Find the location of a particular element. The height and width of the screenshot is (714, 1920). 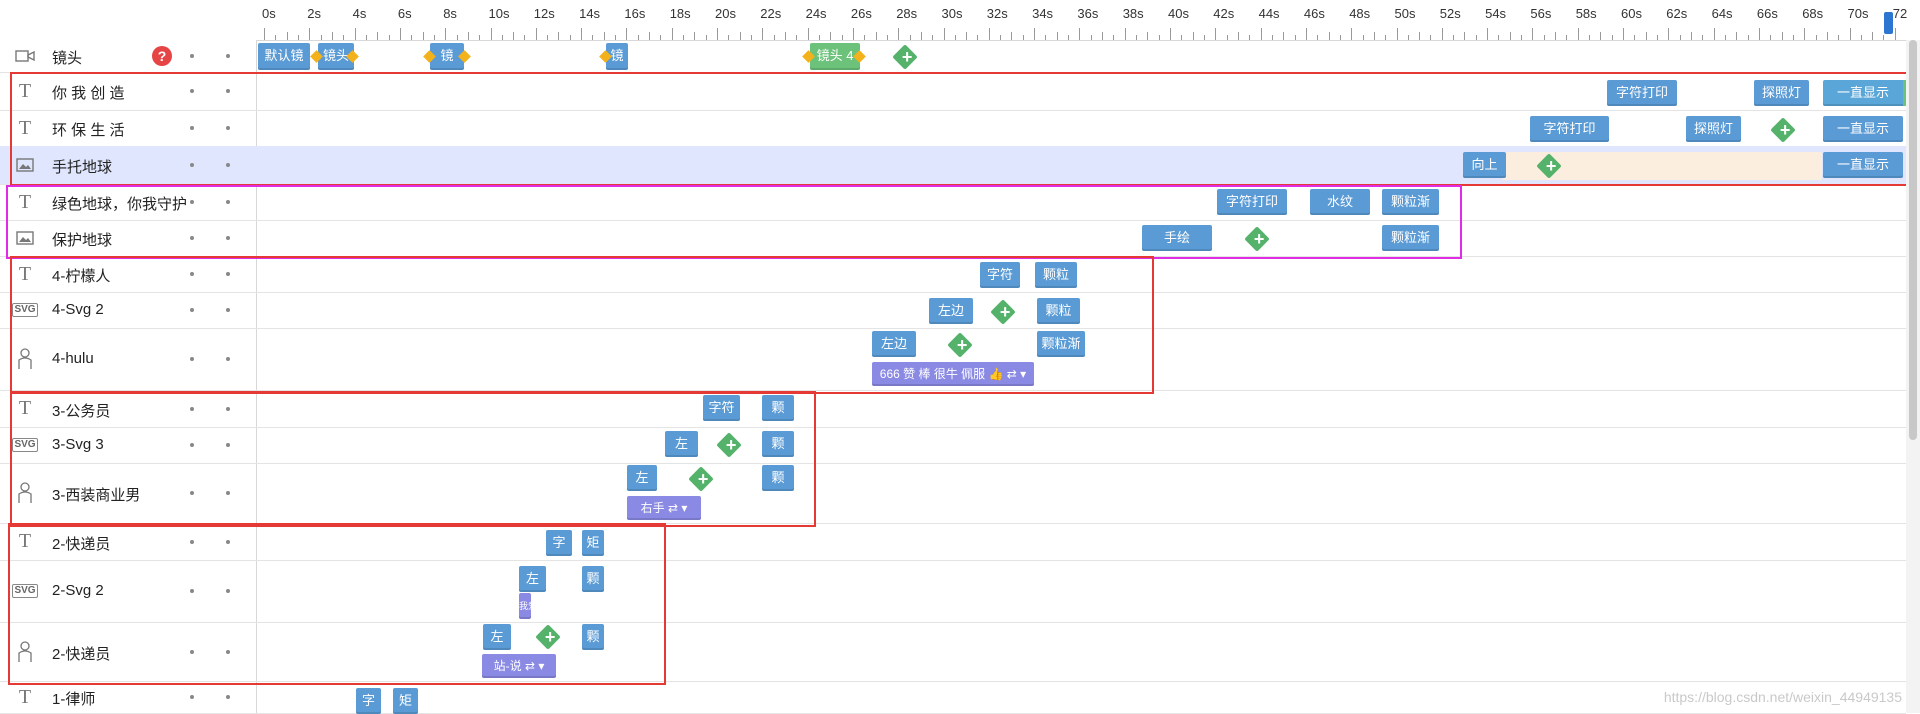

help-icon: ? is located at coordinates (162, 56).